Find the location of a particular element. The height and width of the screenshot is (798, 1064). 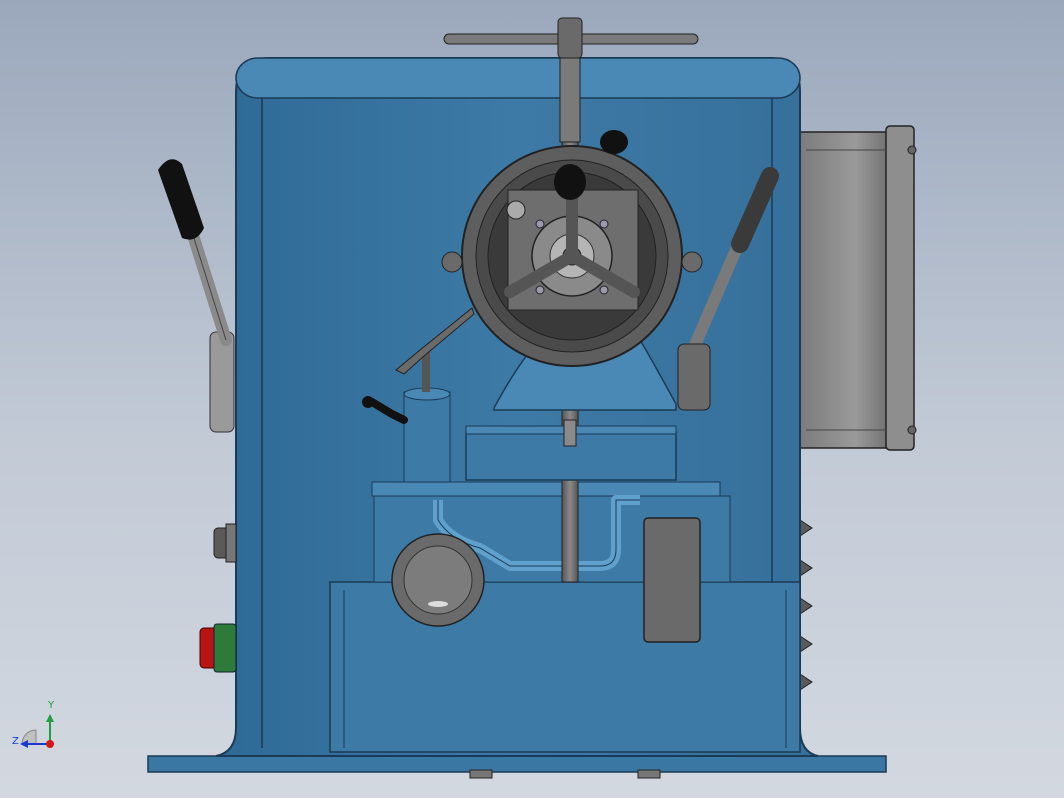

stop-knob is located at coordinates (614, 142).